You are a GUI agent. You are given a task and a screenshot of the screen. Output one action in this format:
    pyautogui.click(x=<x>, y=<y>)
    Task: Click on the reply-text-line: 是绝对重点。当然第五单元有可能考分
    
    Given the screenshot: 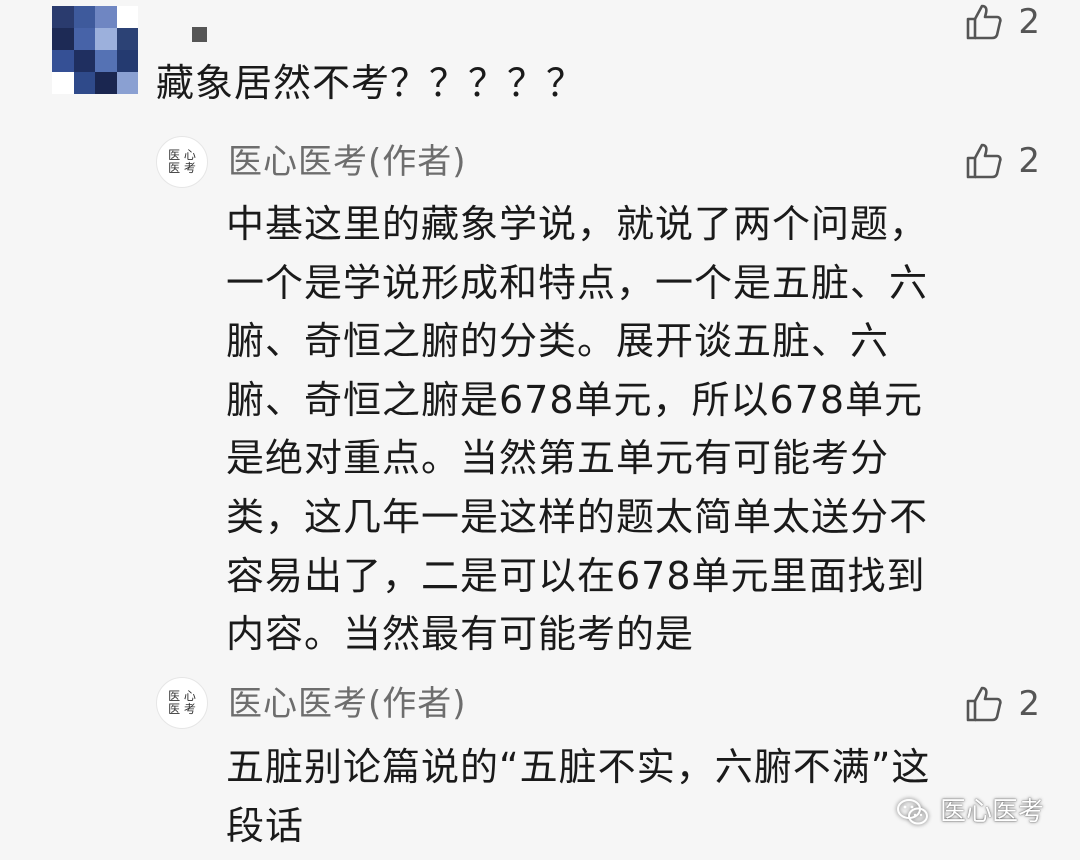 What is the action you would take?
    pyautogui.click(x=558, y=458)
    